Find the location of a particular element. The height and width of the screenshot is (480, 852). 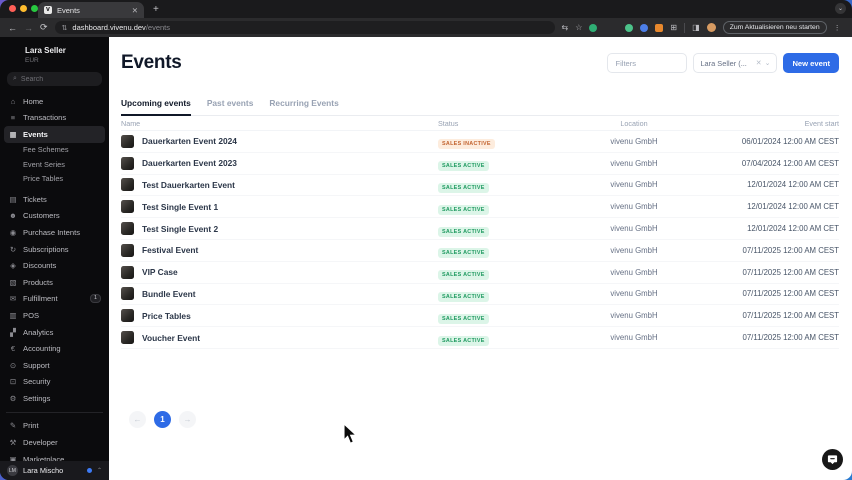

sidebar-search: ⌕ is located at coordinates (54, 79).